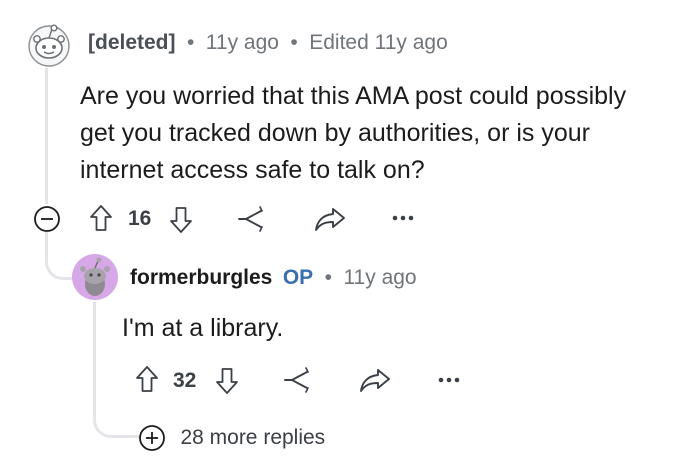  What do you see at coordinates (201, 277) in the screenshot?
I see `reply-author: formerburgles` at bounding box center [201, 277].